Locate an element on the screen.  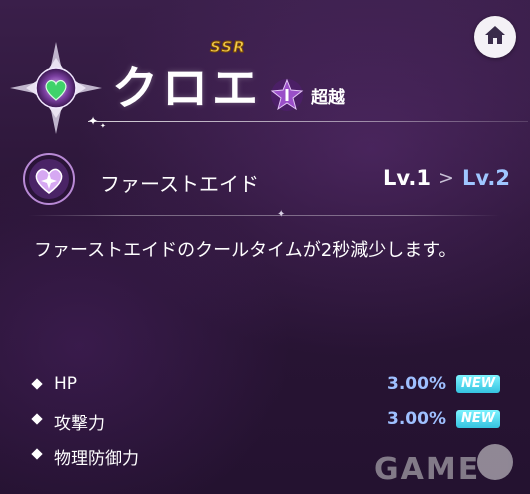
character-name: クロエ is located at coordinates (187, 88).